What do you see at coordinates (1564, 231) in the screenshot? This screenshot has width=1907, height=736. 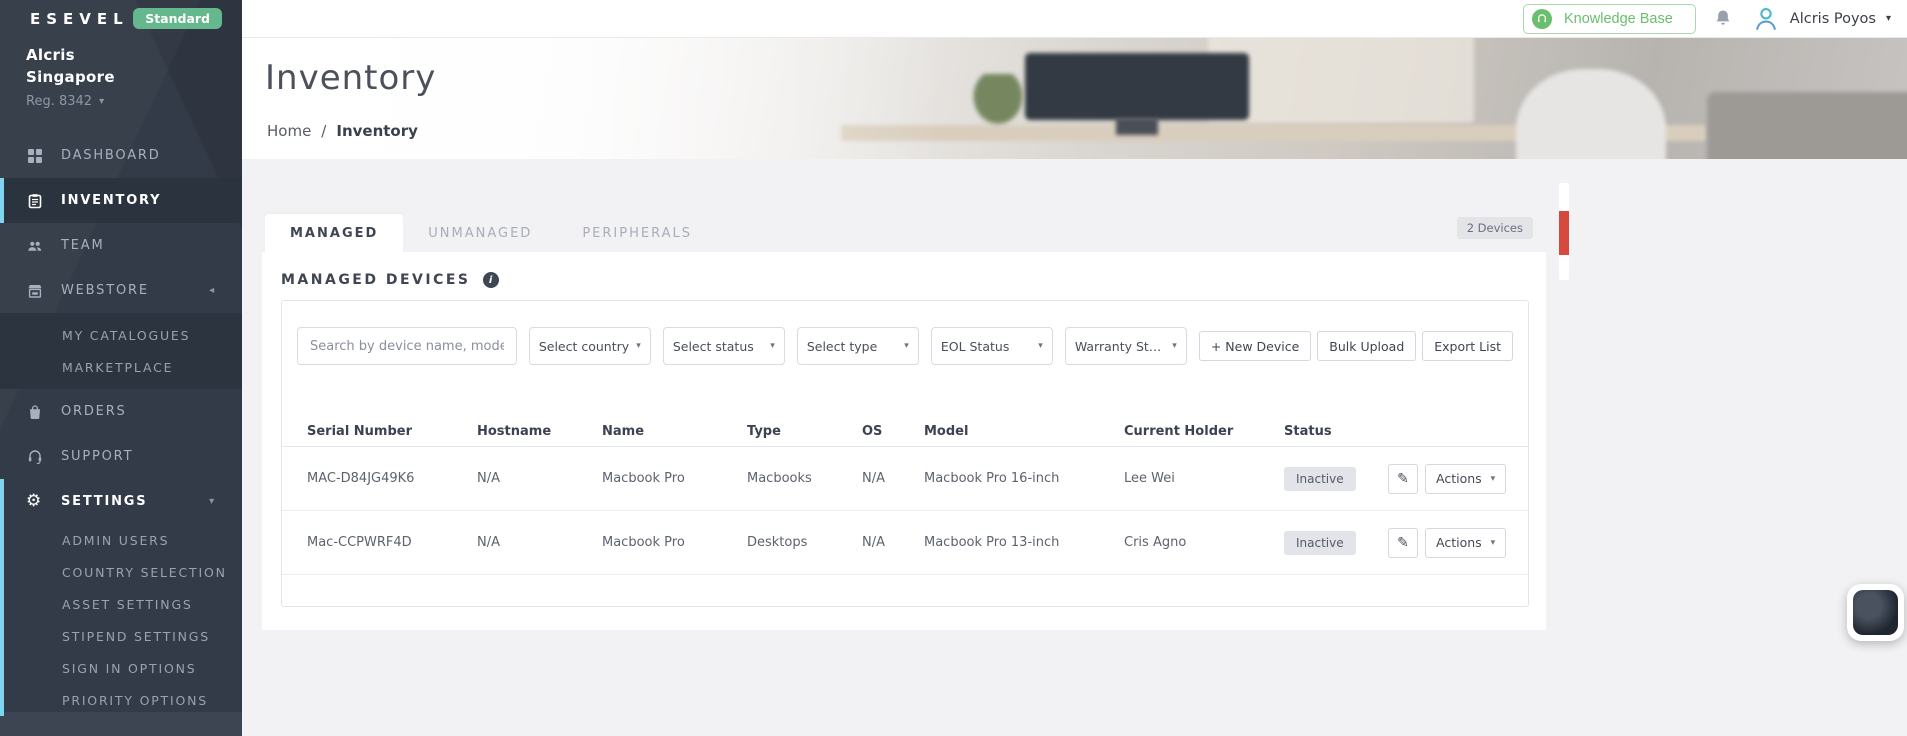 I see `scrollbar-marker` at bounding box center [1564, 231].